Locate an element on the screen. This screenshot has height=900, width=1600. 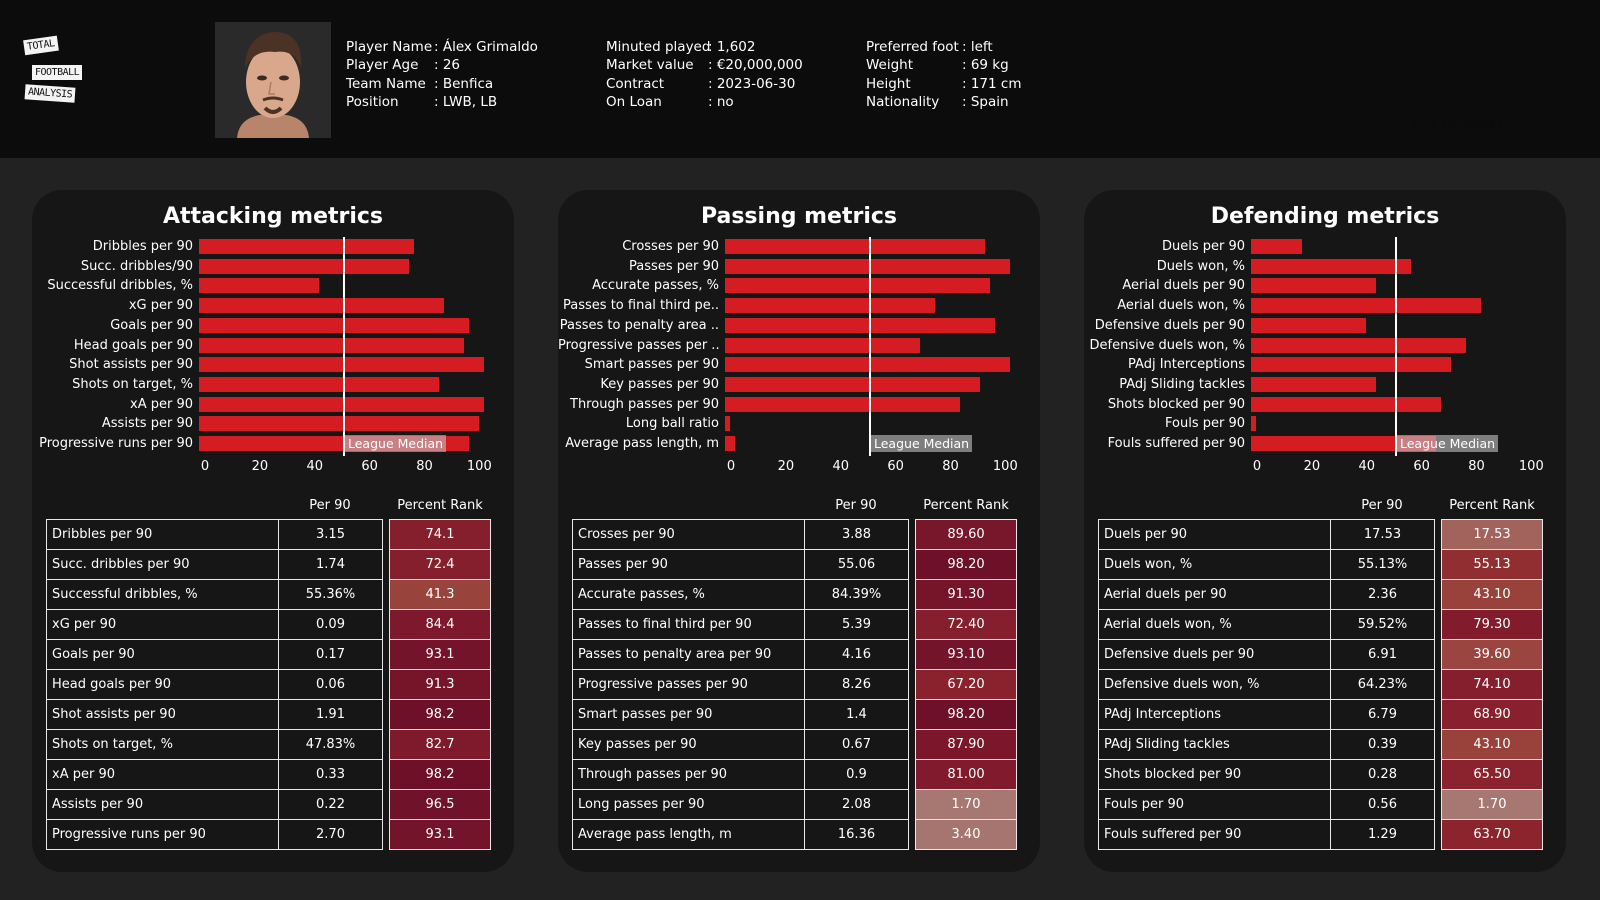
metric-name: PAdj Sliding tackles is located at coordinates (1214, 744).